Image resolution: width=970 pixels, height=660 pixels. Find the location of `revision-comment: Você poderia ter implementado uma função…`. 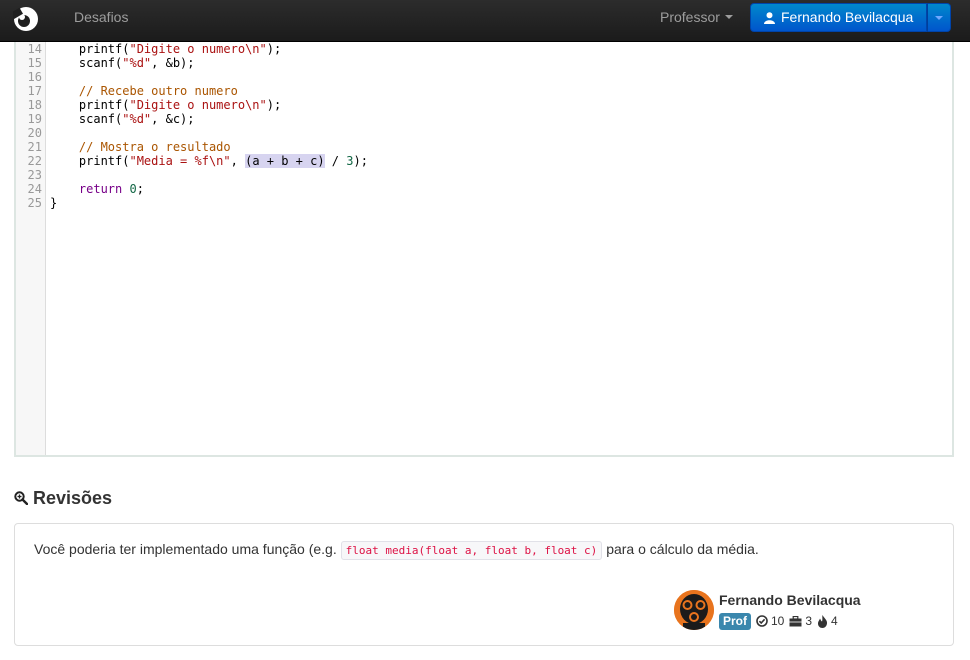

revision-comment: Você poderia ter implementado uma função… is located at coordinates (396, 550).